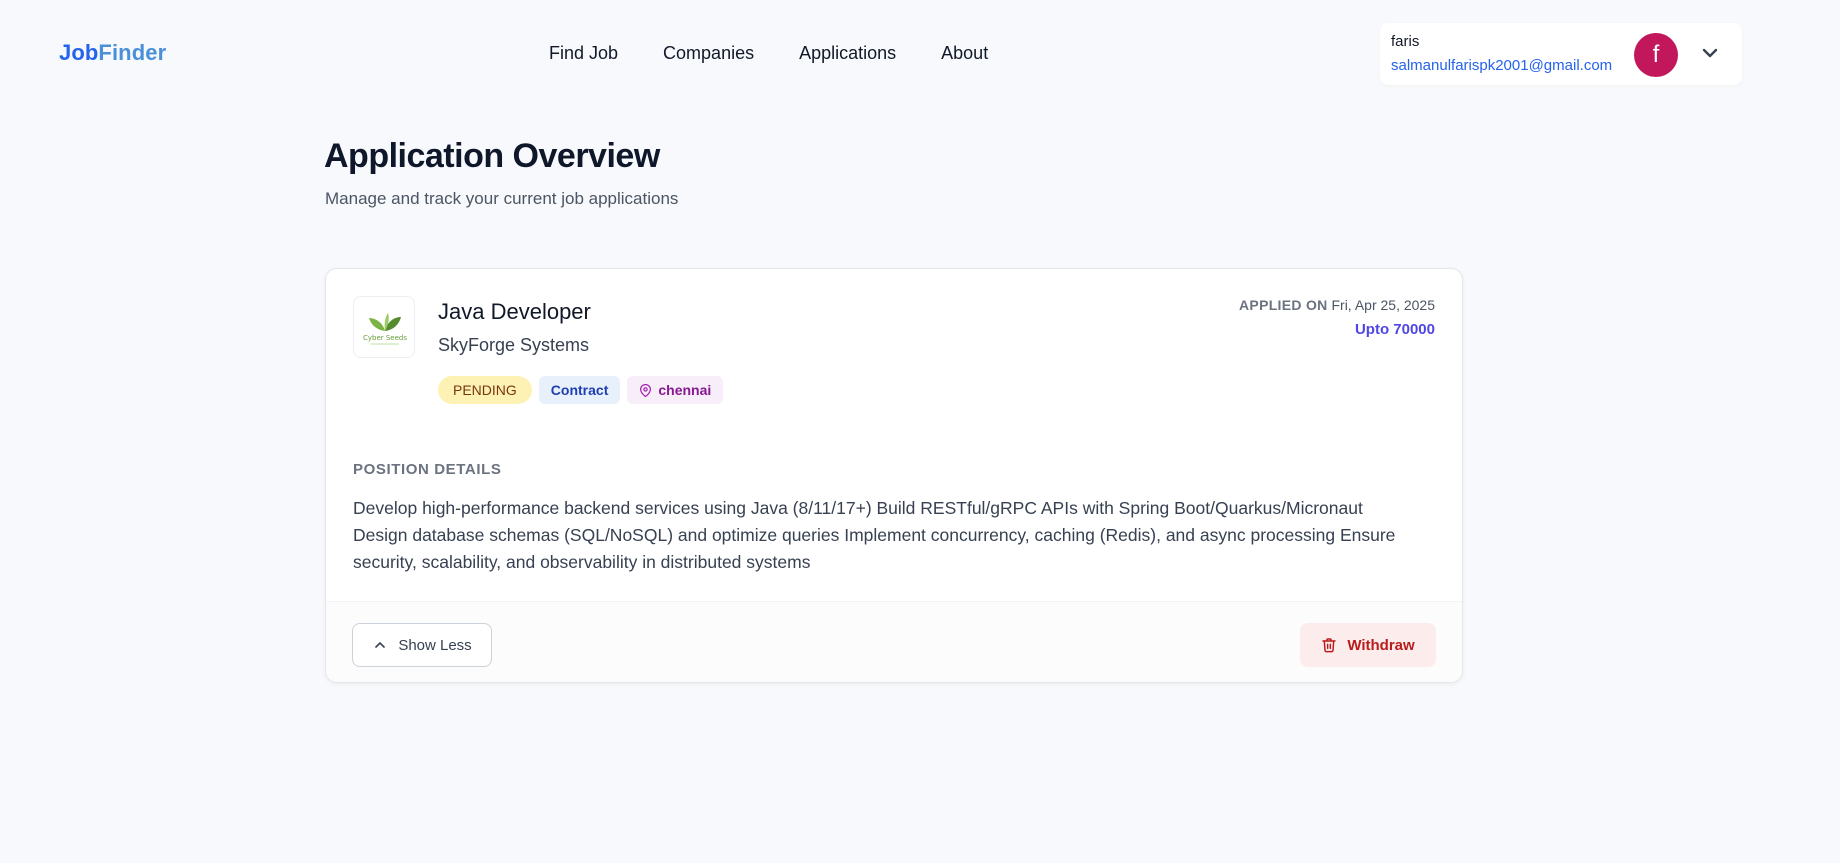  What do you see at coordinates (1405, 41) in the screenshot?
I see `user-name: faris` at bounding box center [1405, 41].